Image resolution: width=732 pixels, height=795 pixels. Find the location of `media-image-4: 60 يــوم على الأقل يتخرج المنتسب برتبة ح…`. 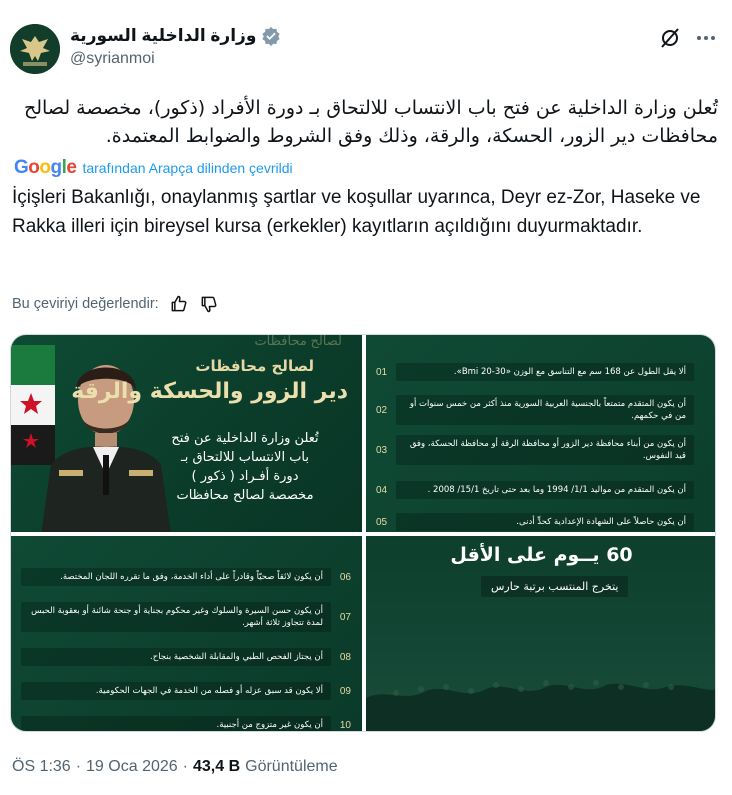

media-image-4: 60 يــوم على الأقل يتخرج المنتسب برتبة ح… is located at coordinates (540, 633).